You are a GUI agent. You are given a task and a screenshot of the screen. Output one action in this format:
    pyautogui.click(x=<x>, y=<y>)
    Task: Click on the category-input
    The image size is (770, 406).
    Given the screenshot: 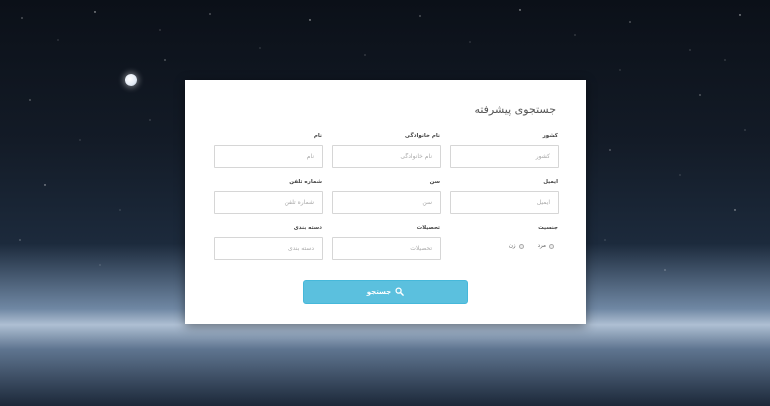 What is the action you would take?
    pyautogui.click(x=268, y=248)
    